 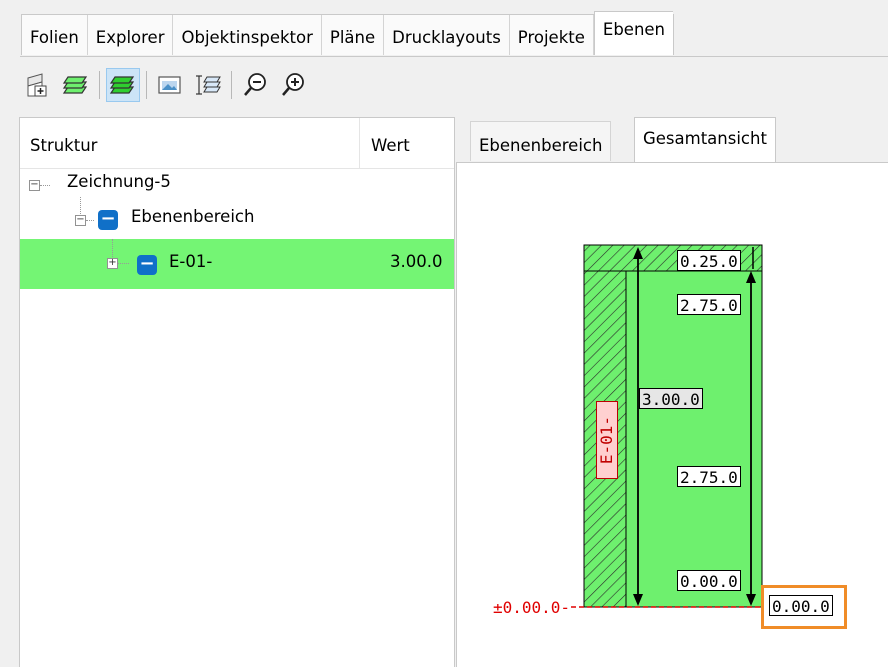 What do you see at coordinates (551, 35) in the screenshot?
I see `tab-projekte: Projekte` at bounding box center [551, 35].